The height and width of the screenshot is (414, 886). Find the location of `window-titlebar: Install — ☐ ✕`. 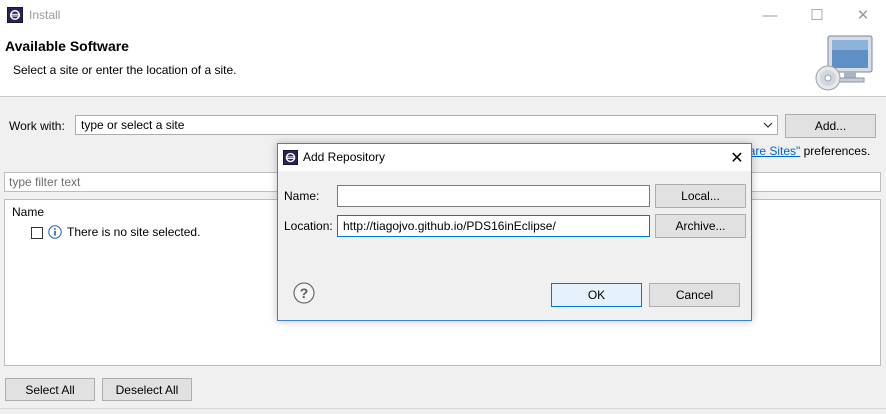

window-titlebar: Install — ☐ ✕ is located at coordinates (443, 15).